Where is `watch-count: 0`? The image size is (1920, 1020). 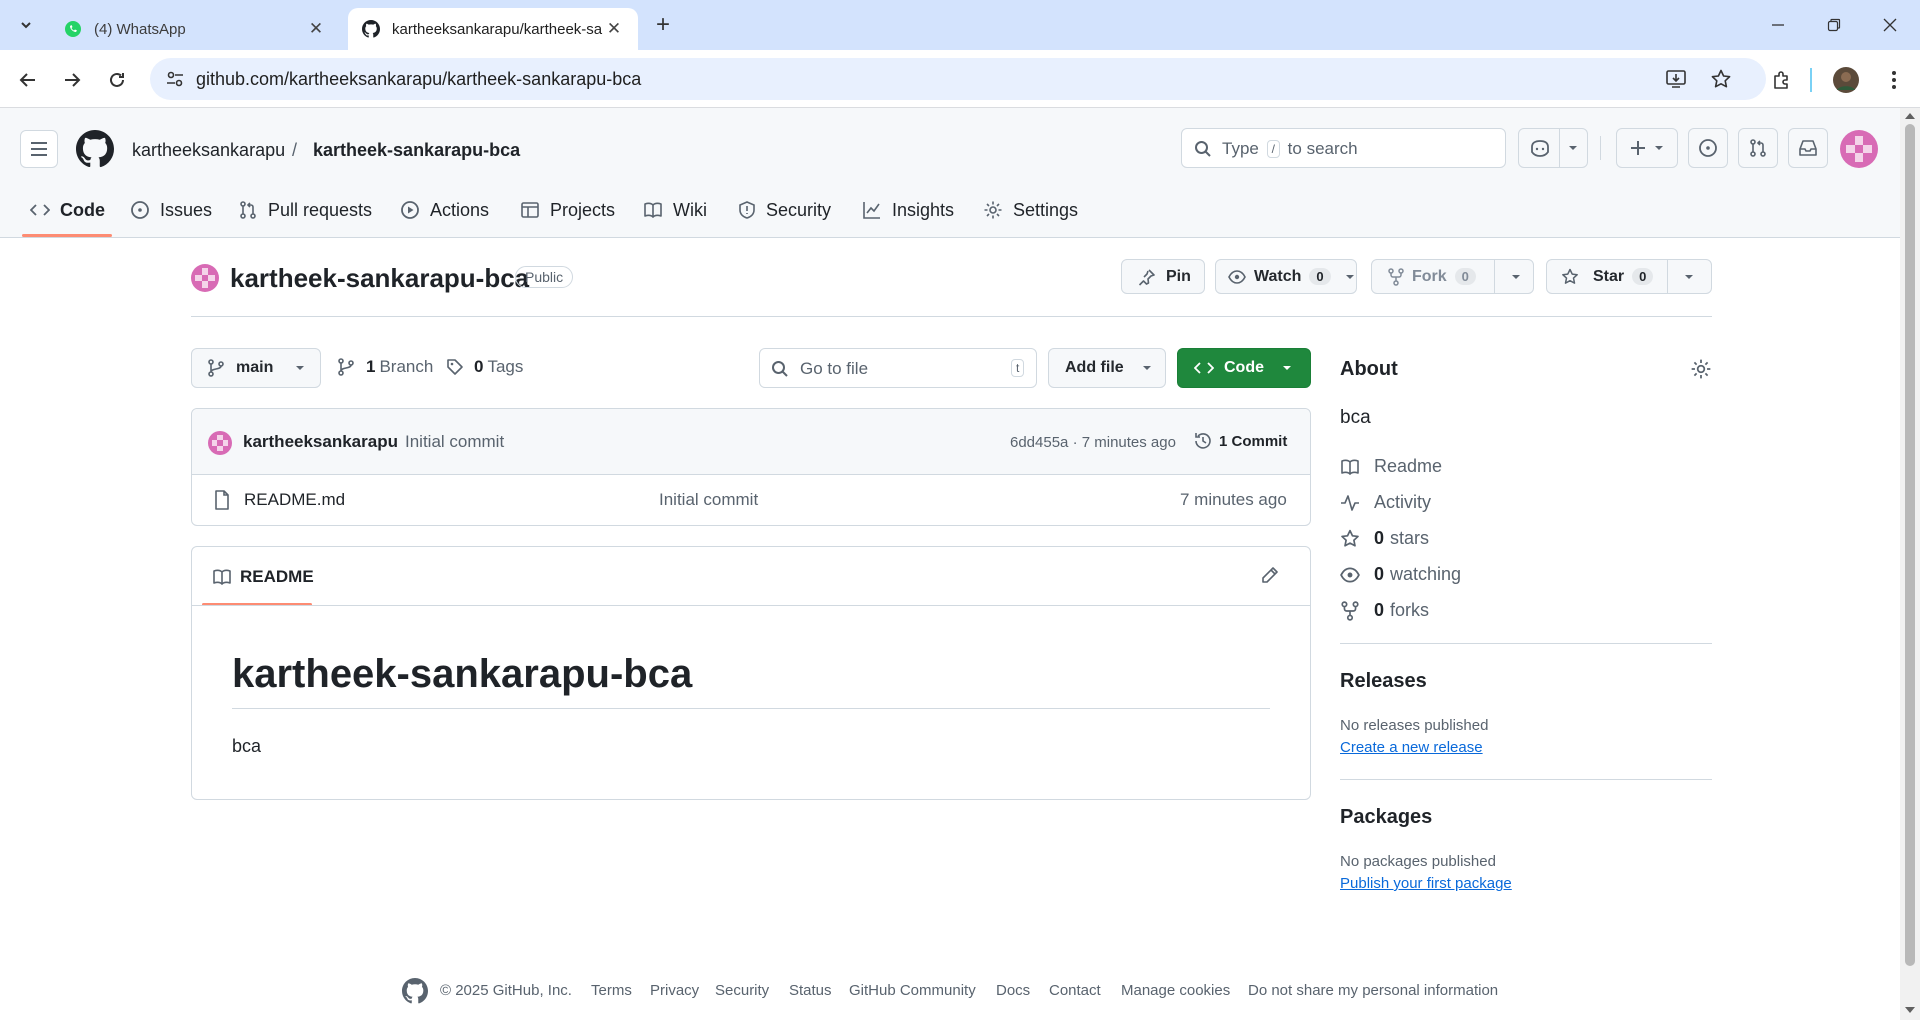
watch-count: 0 is located at coordinates (1320, 276).